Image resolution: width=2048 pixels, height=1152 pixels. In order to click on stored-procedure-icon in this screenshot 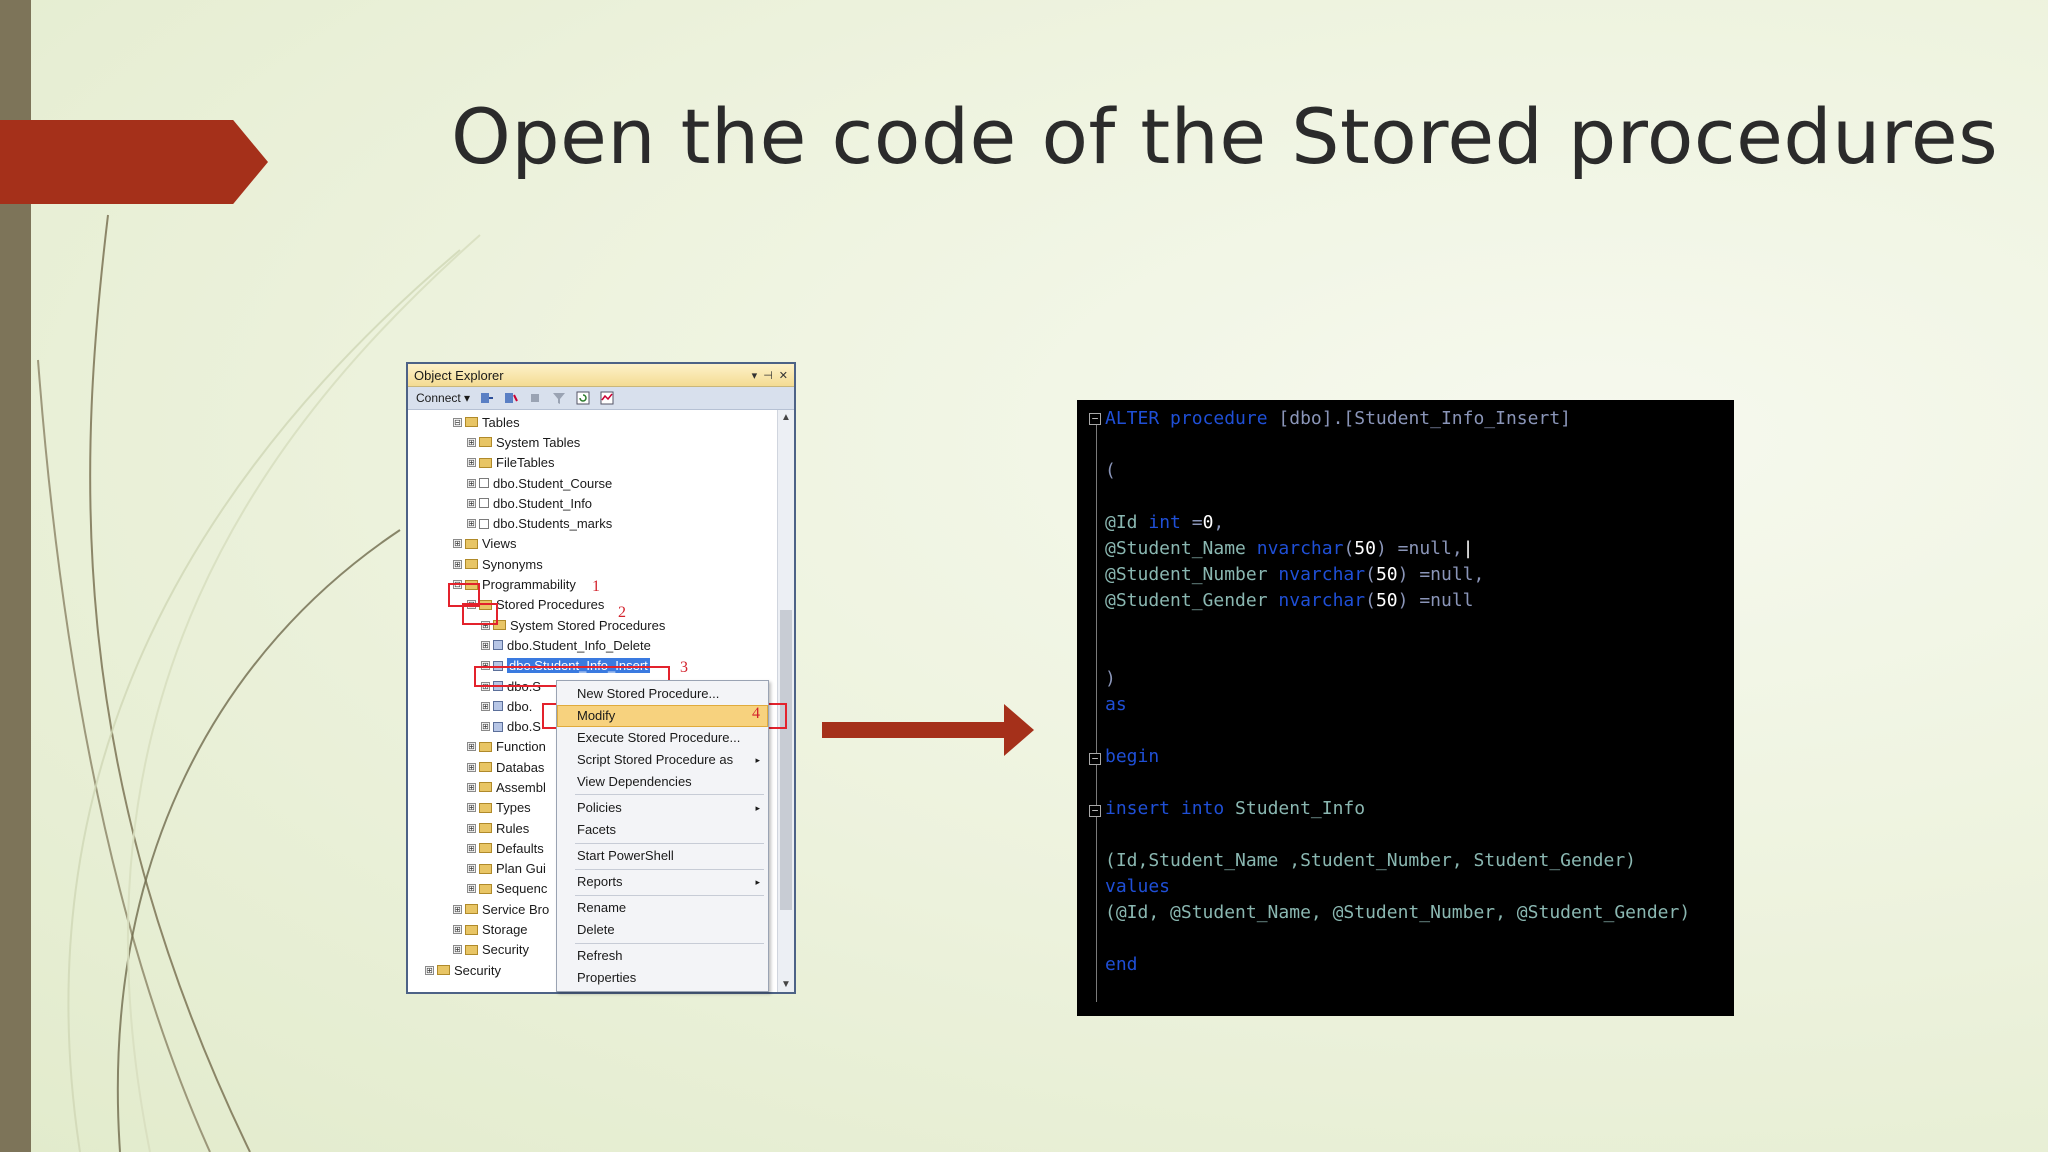, I will do `click(498, 645)`.